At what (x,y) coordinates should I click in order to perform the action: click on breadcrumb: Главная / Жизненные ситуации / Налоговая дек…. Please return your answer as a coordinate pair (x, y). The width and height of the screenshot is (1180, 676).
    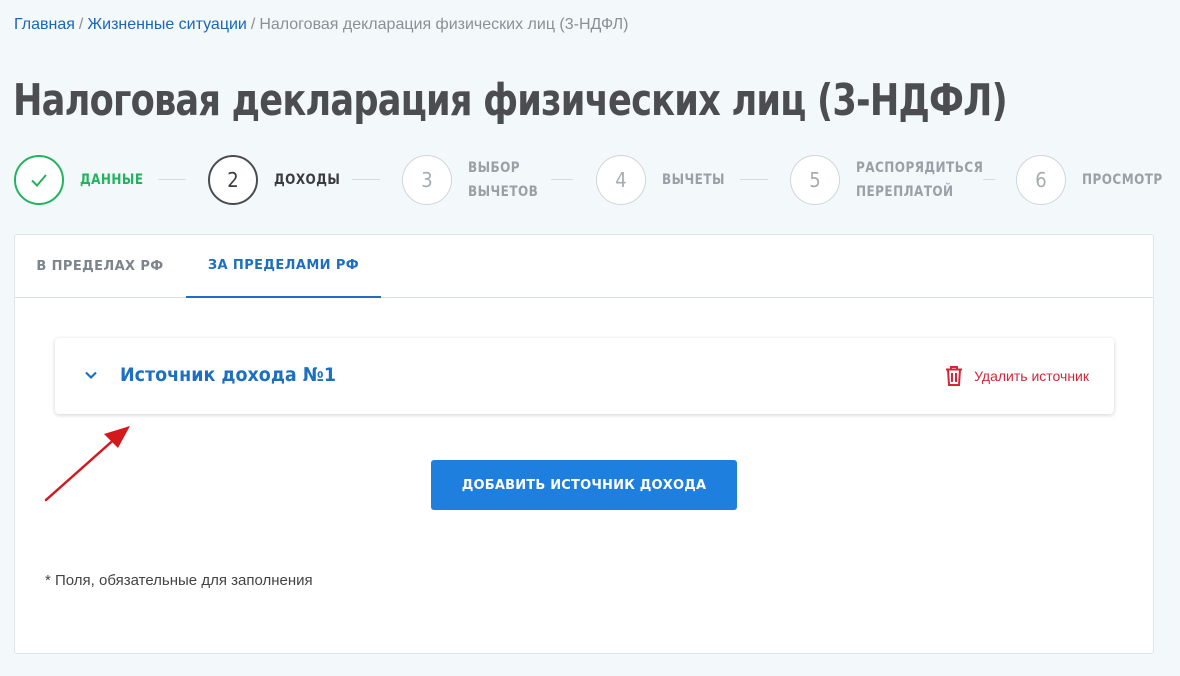
    Looking at the image, I should click on (321, 25).